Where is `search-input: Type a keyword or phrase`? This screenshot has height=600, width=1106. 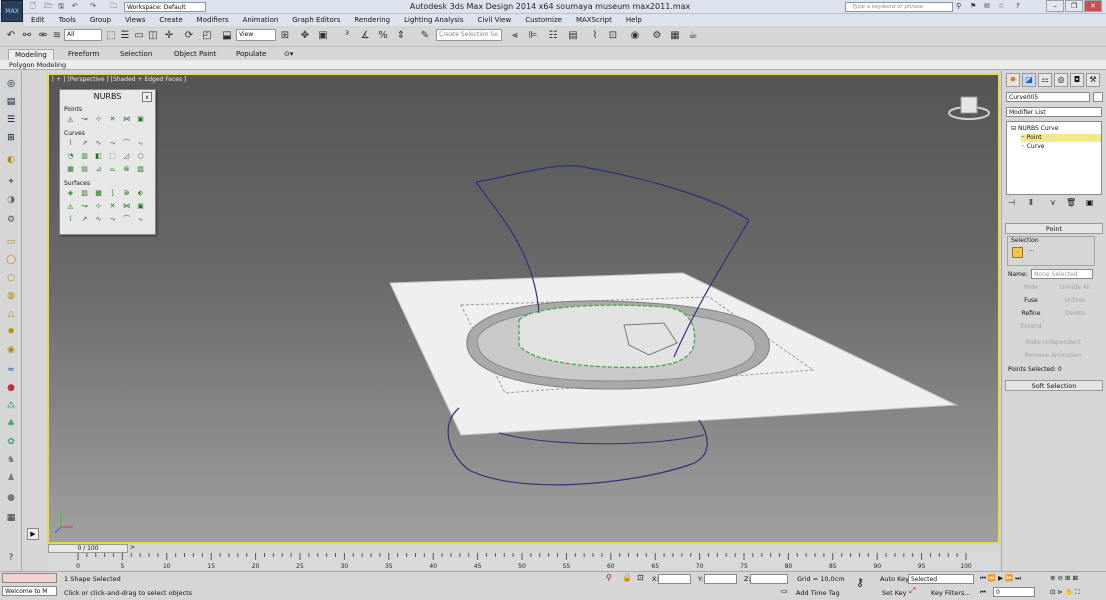 search-input: Type a keyword or phrase is located at coordinates (899, 7).